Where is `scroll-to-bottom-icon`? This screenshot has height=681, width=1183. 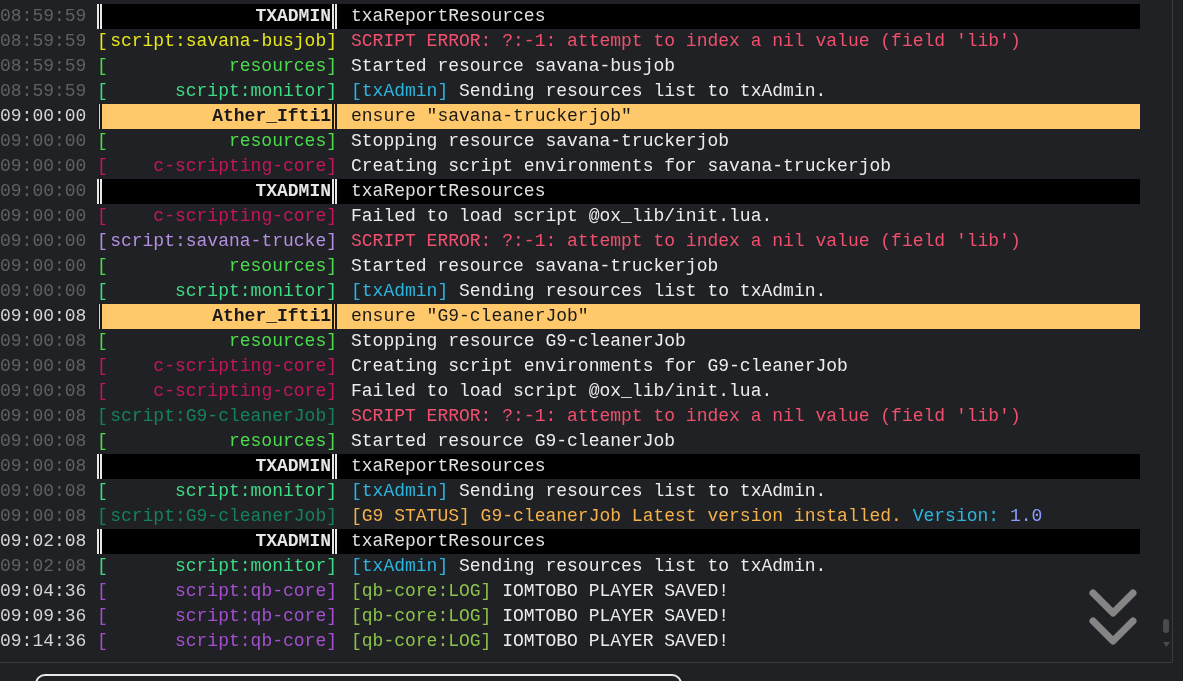
scroll-to-bottom-icon is located at coordinates (1113, 617).